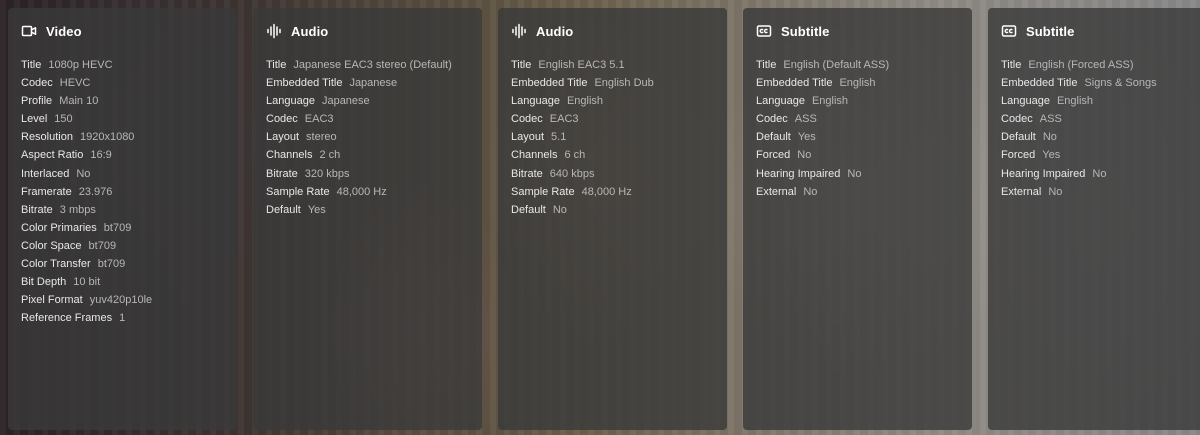 The image size is (1200, 435). I want to click on property-value: 5.1, so click(559, 137).